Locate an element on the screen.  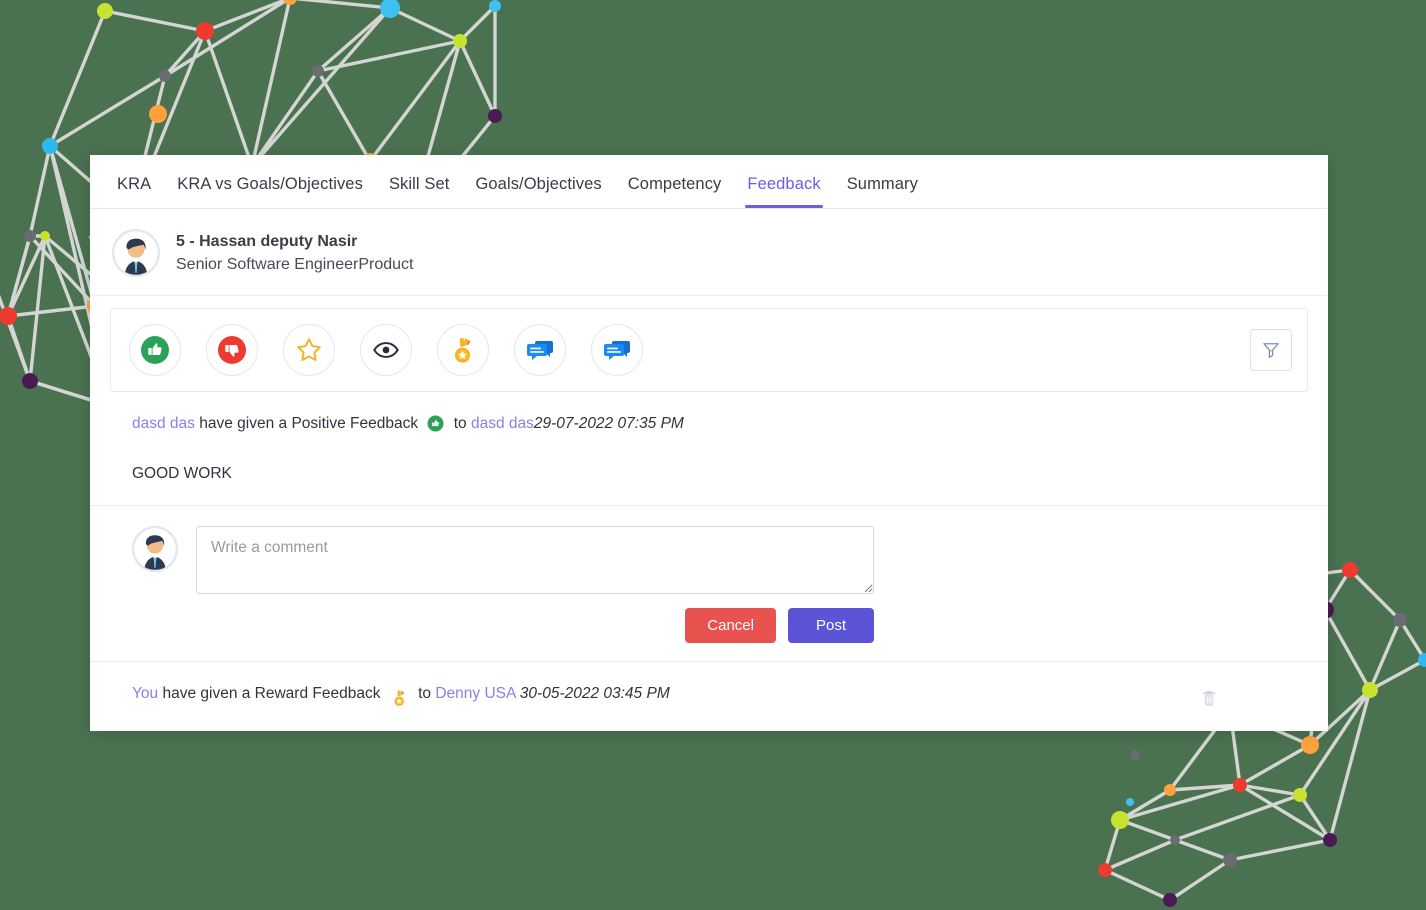
comment-icon is located at coordinates (540, 350).